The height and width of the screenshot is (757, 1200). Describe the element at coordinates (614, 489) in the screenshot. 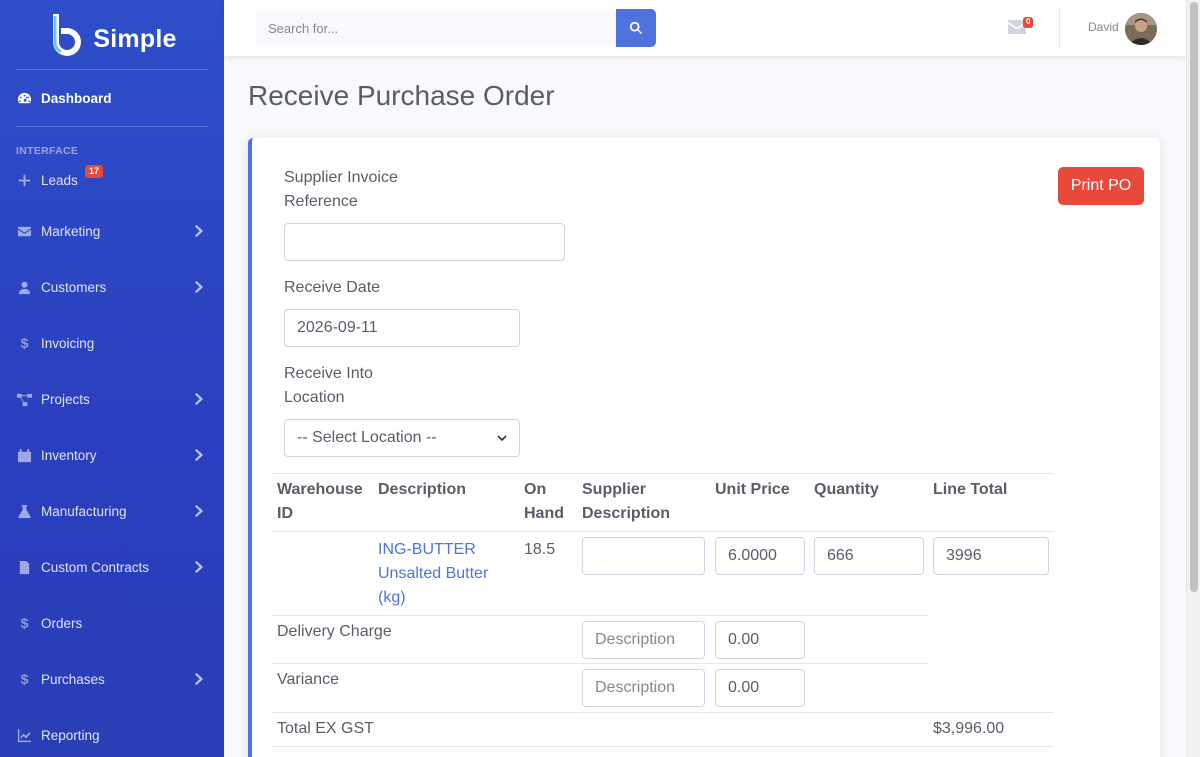

I see `col-supplier-description-line1: Supplier` at that location.